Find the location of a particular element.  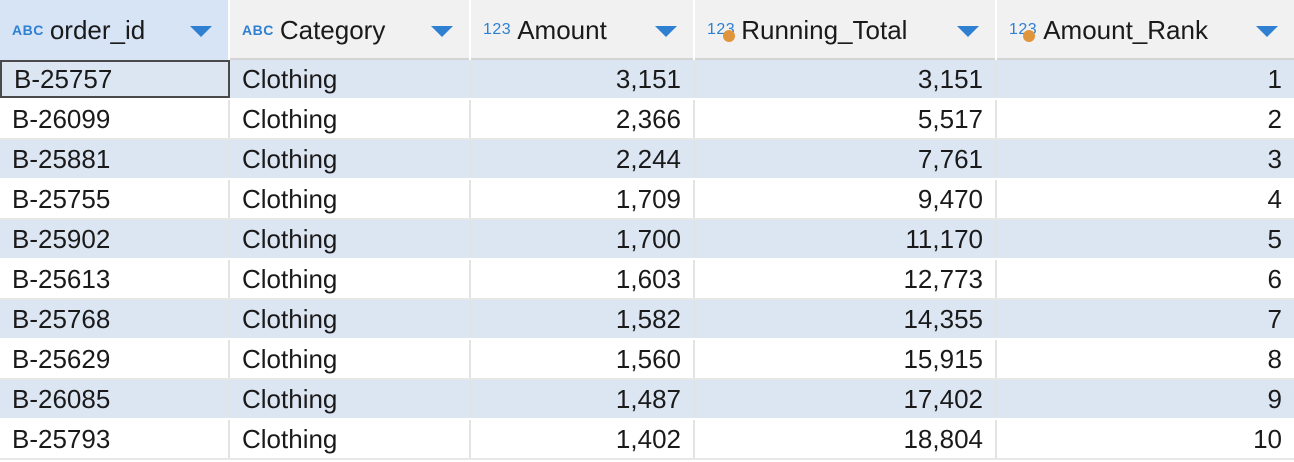

table-row: B-25881 Clothing 2,244 7,761 3 is located at coordinates (647, 160).